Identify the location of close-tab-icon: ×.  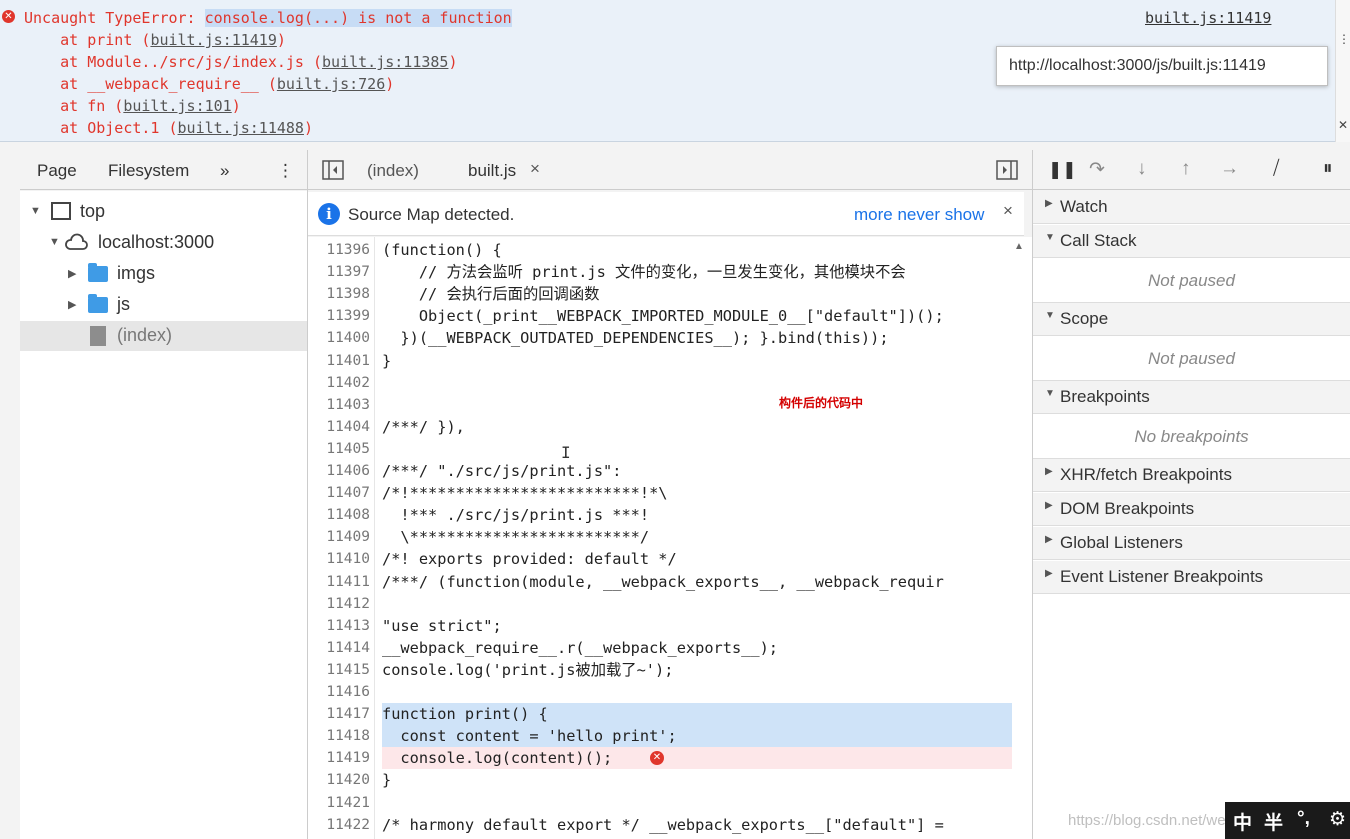
(535, 169).